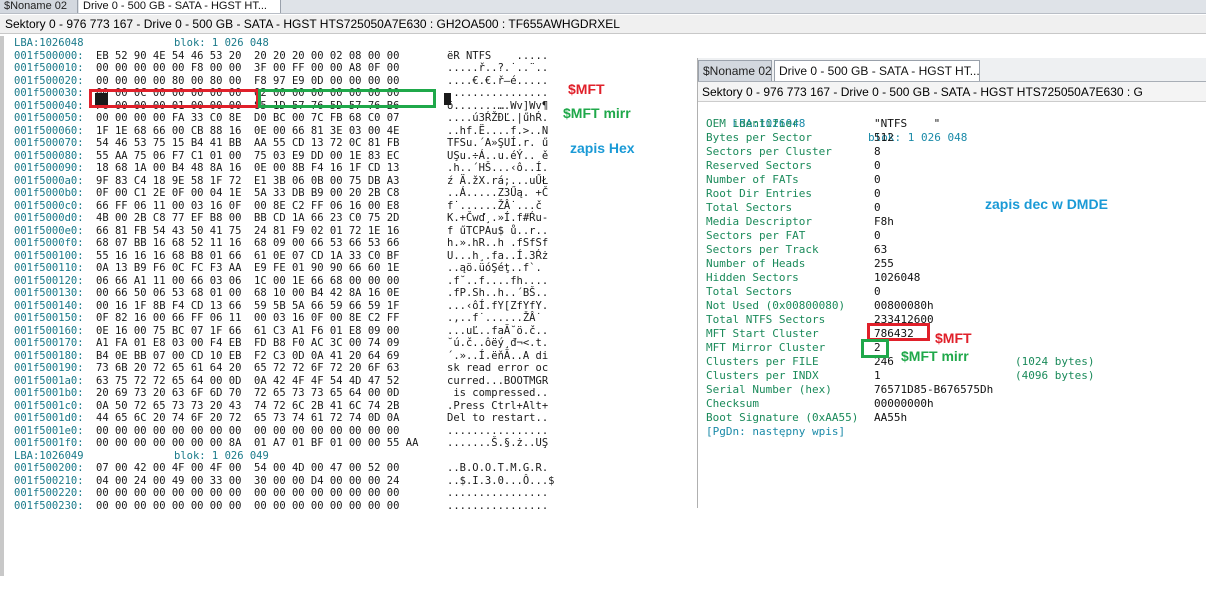 The image size is (1206, 603). I want to click on panel-tab-noname: $Noname 02, so click(735, 70).